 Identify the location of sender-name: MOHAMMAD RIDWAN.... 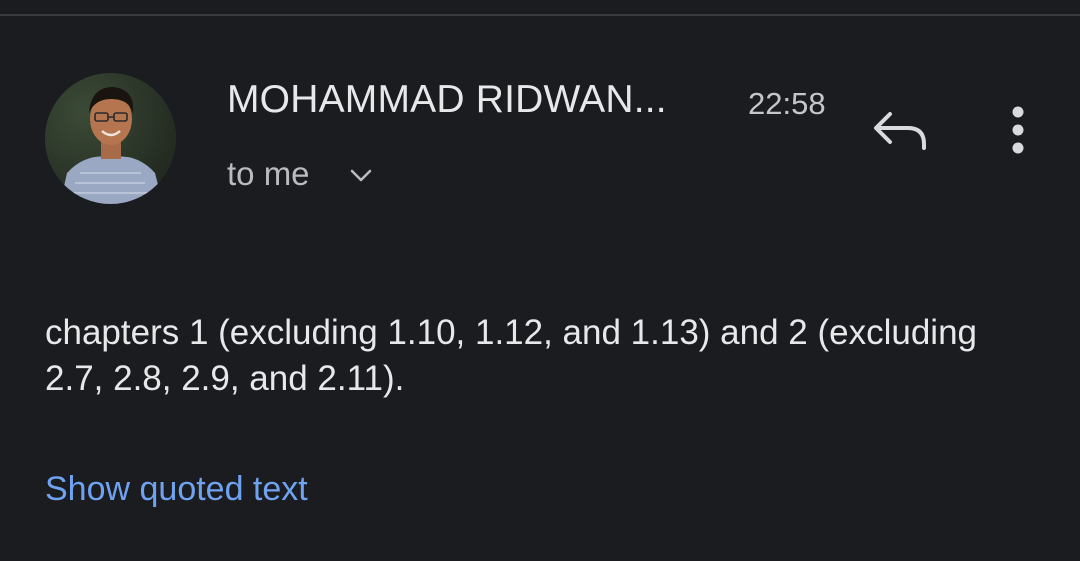
(447, 100).